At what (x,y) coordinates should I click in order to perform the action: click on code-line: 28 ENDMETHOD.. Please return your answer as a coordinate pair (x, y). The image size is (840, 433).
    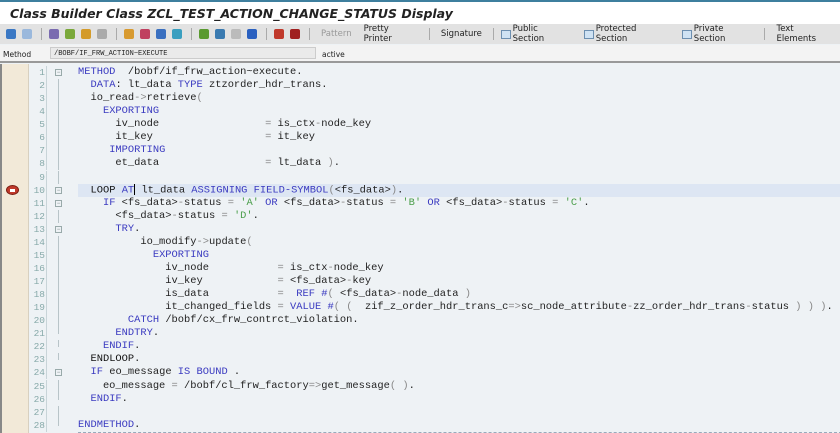
    Looking at the image, I should click on (421, 425).